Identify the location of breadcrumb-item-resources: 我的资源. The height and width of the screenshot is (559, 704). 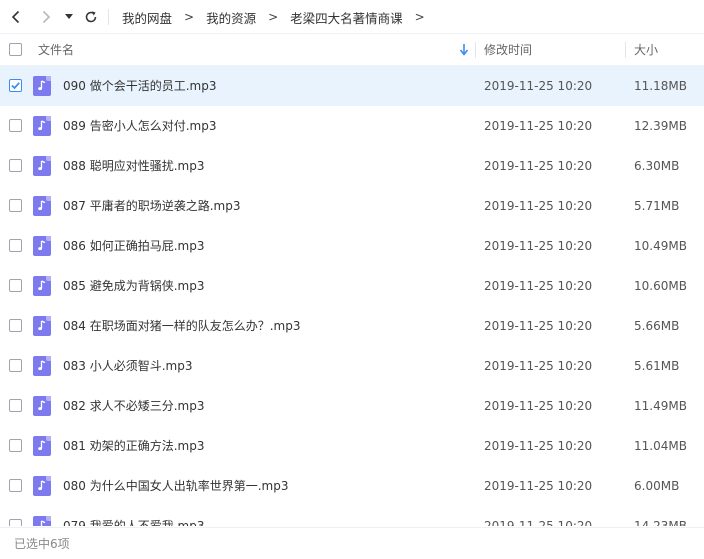
(231, 17).